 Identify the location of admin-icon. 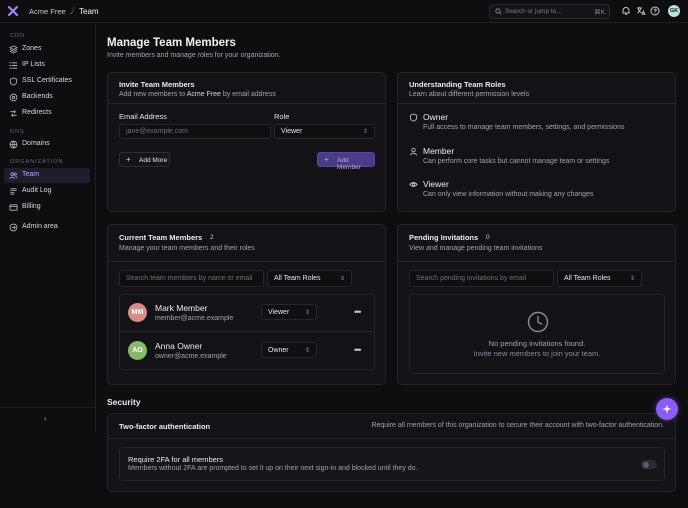
(13, 227).